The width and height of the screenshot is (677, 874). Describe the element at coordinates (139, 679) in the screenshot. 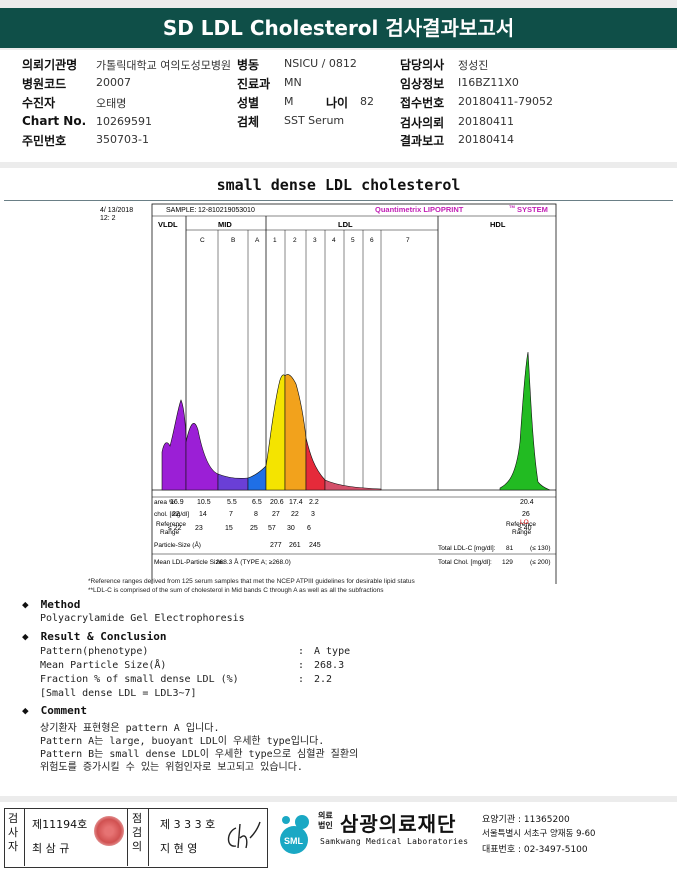

I see `result-label: Fraction % of small dense LDL (%)` at that location.